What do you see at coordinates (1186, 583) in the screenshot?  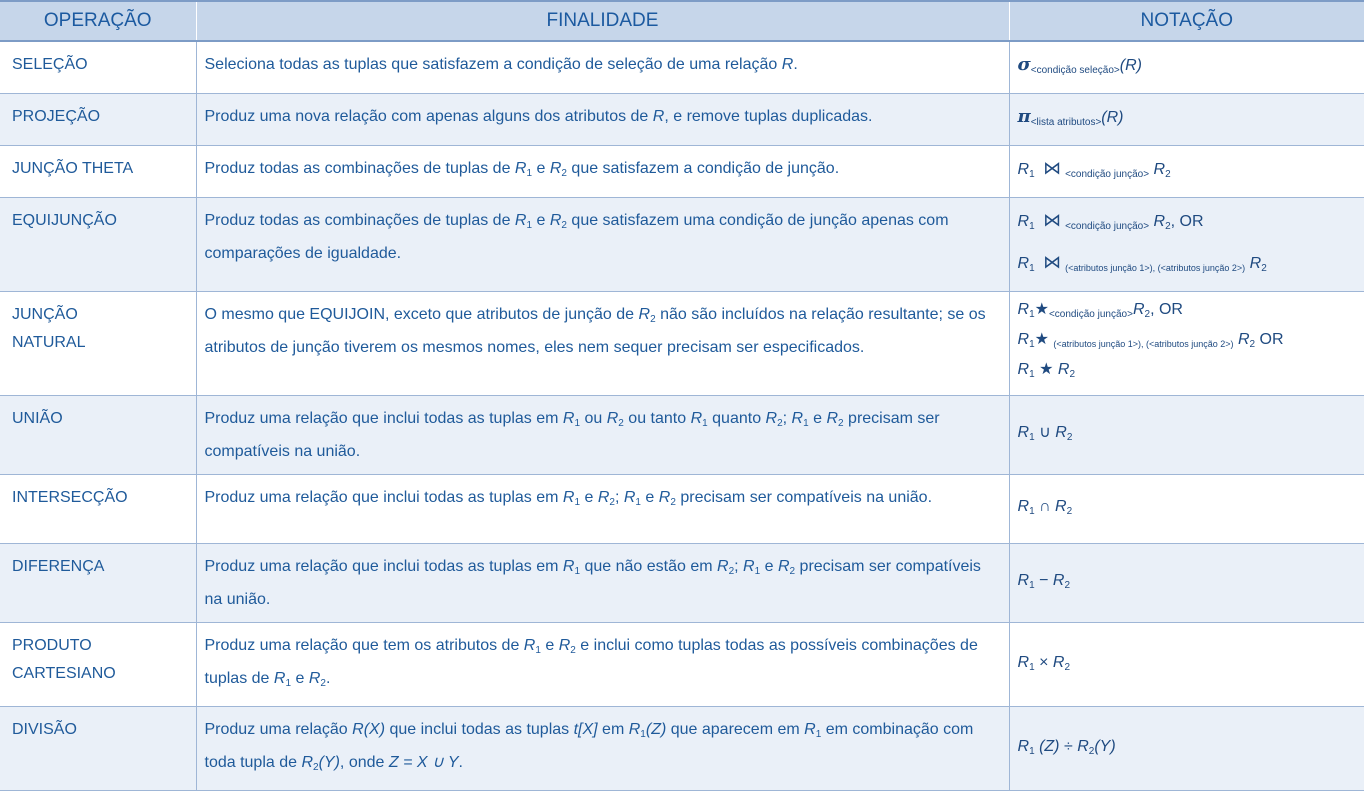 I see `notation-cell: R1 − R2` at bounding box center [1186, 583].